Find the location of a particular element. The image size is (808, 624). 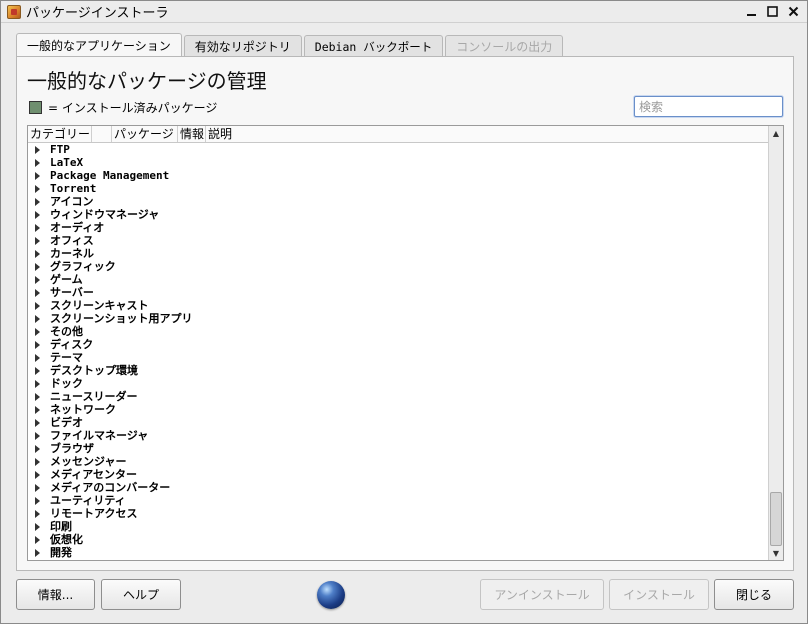

uninstall-button: アンインストール is located at coordinates (542, 594).